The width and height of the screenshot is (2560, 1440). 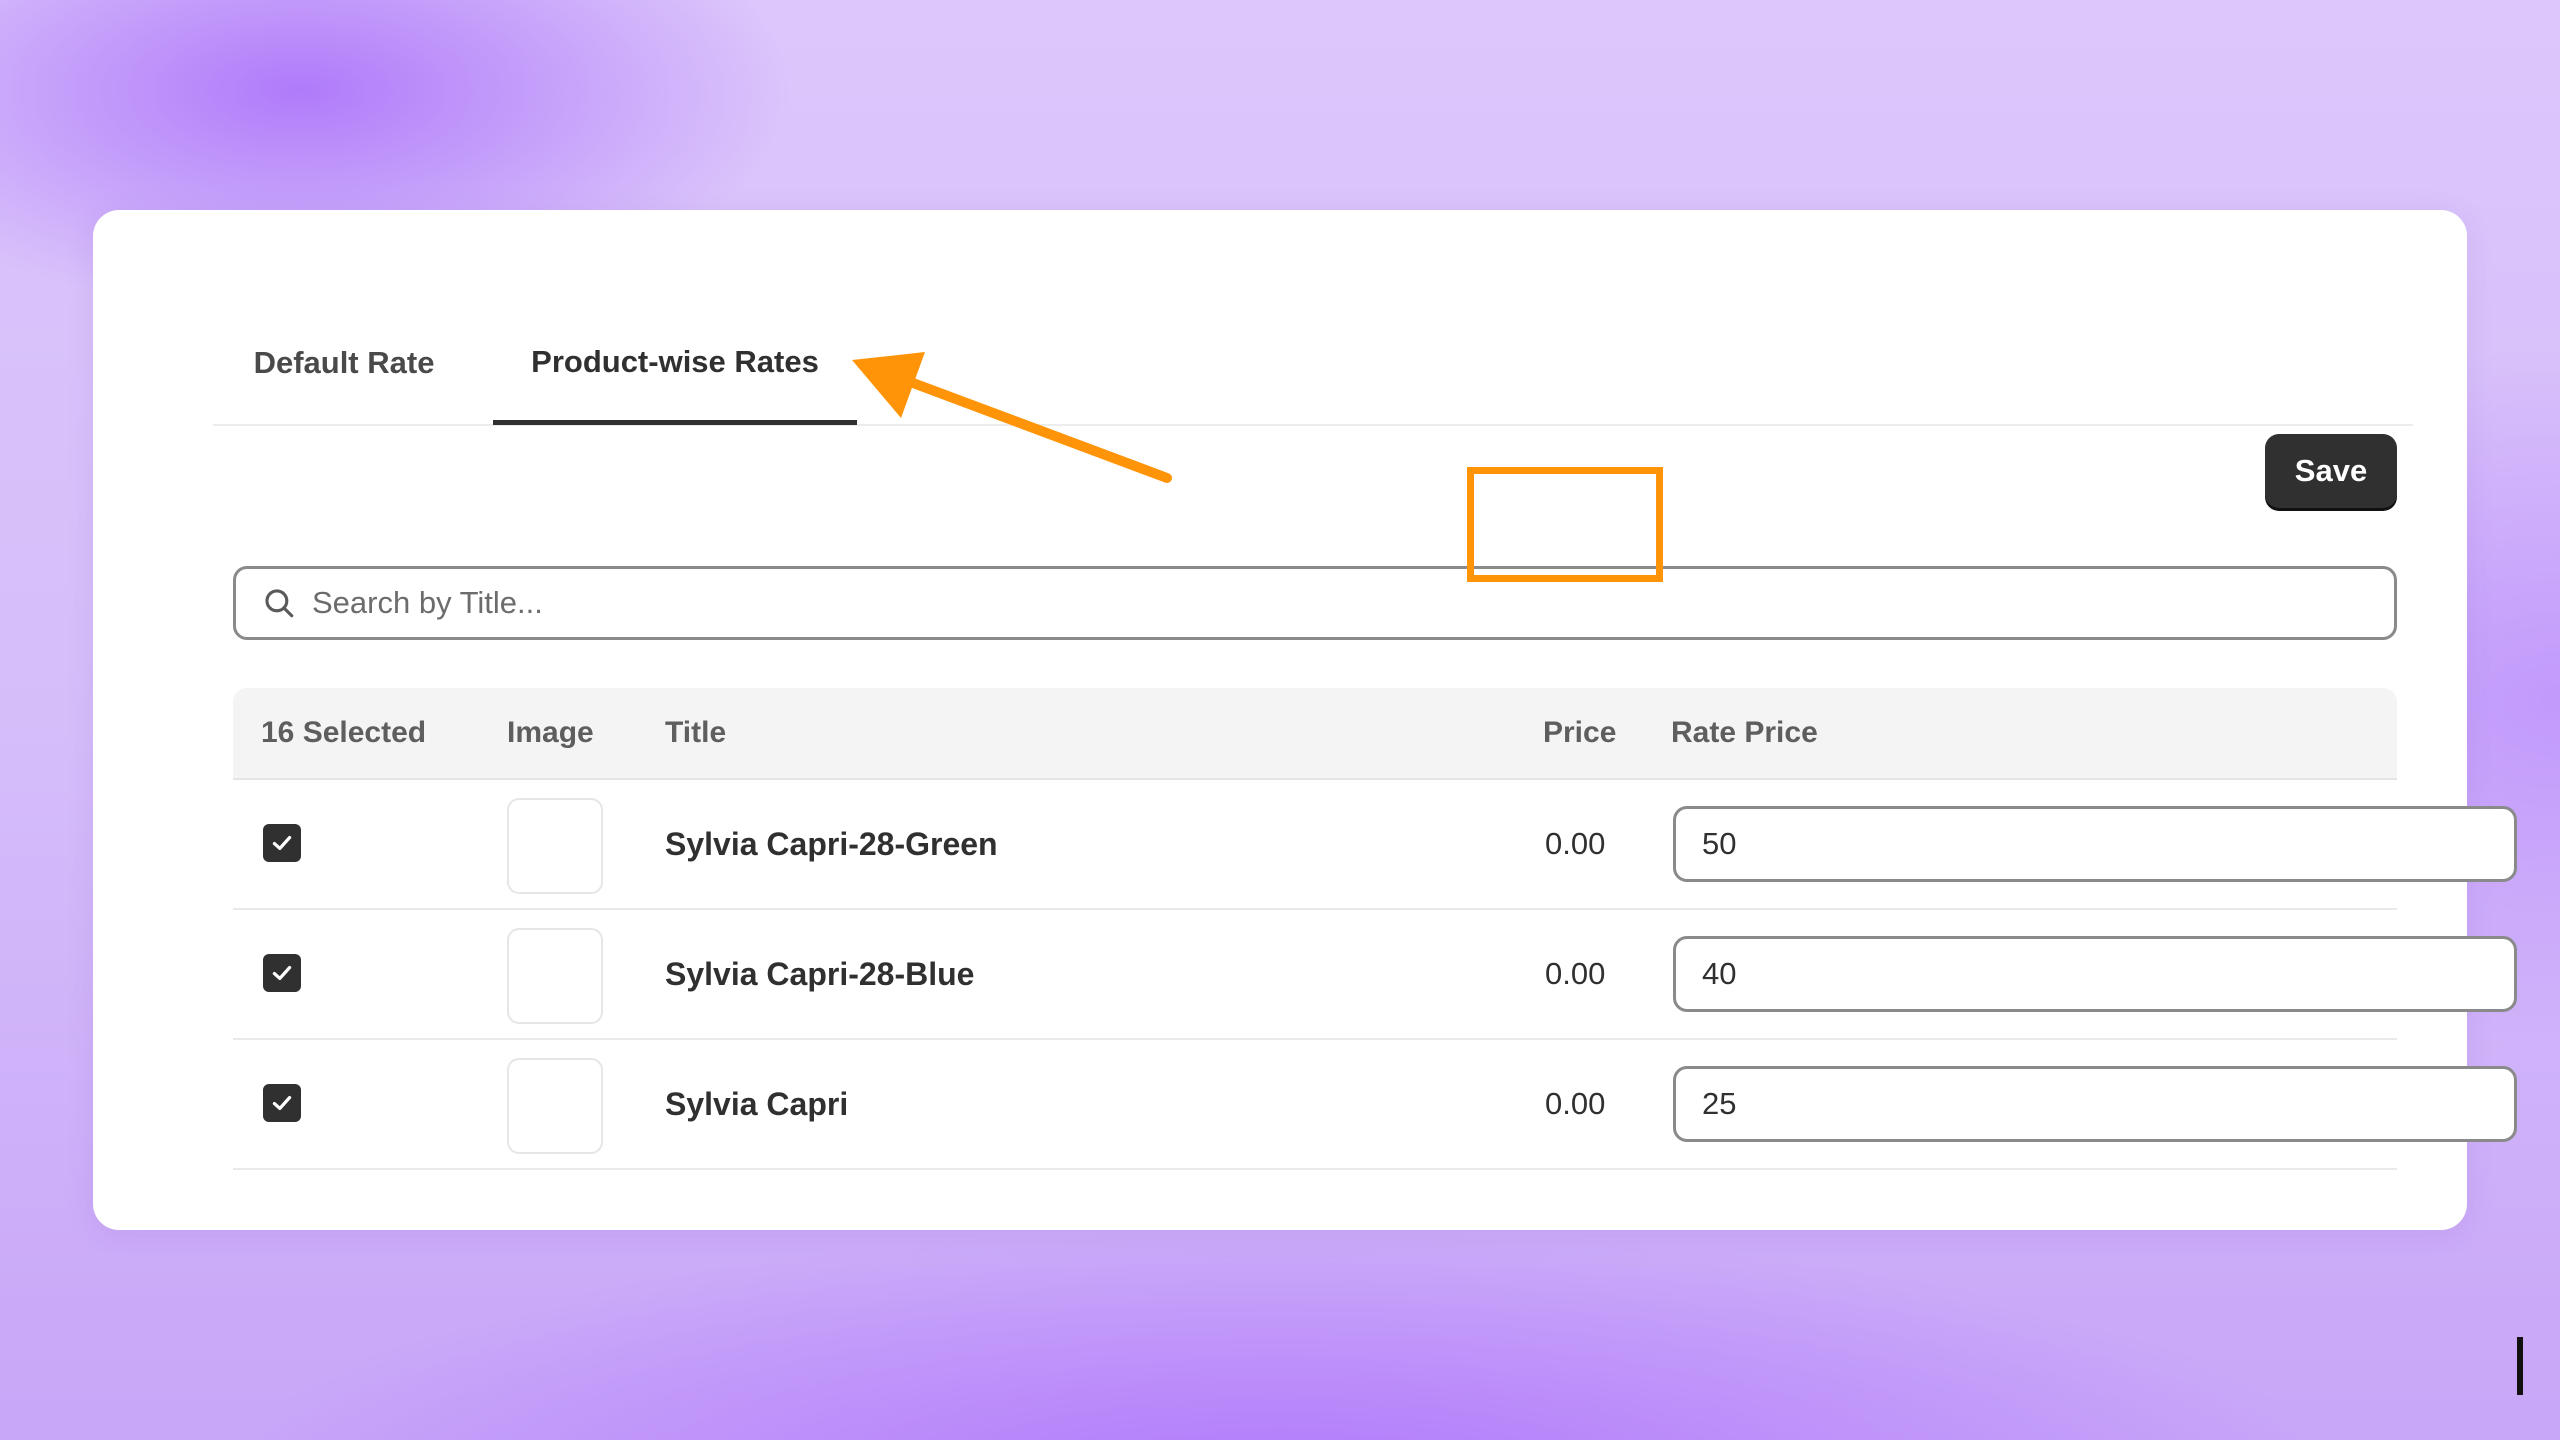 I want to click on save-button: Save, so click(x=2331, y=471).